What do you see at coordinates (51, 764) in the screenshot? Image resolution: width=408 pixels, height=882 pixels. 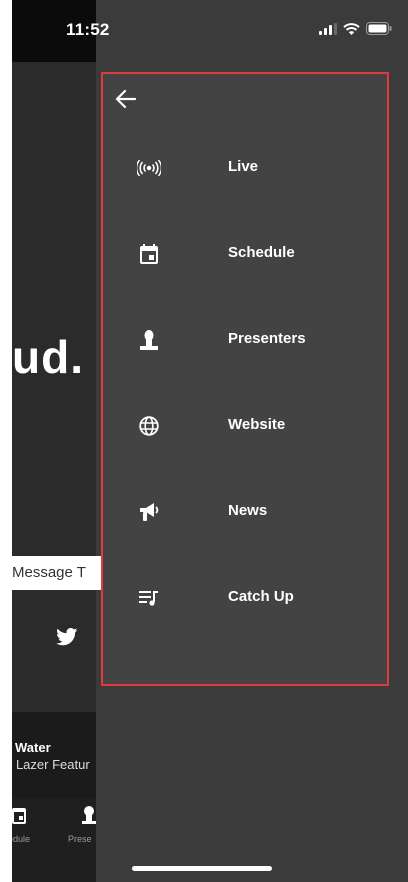 I see `now-playing-subtitle: r Lazer Featur` at bounding box center [51, 764].